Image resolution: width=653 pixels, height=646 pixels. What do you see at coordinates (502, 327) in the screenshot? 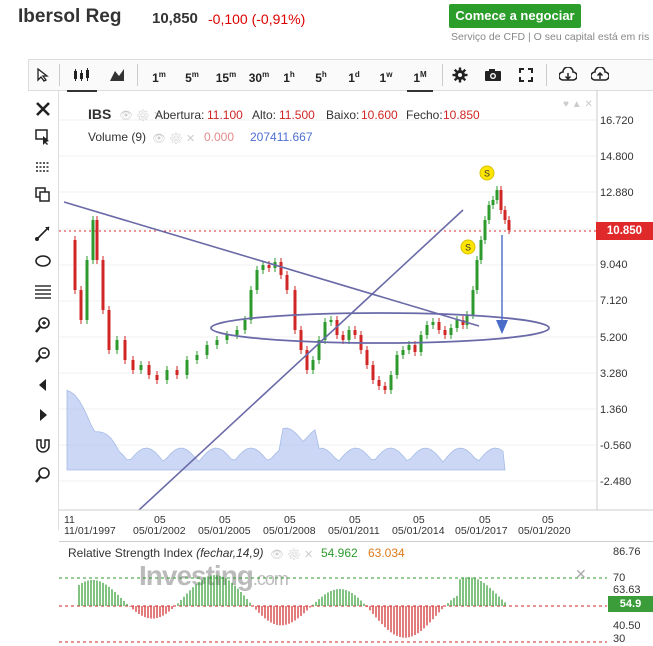
I see `projection-arrowhead` at bounding box center [502, 327].